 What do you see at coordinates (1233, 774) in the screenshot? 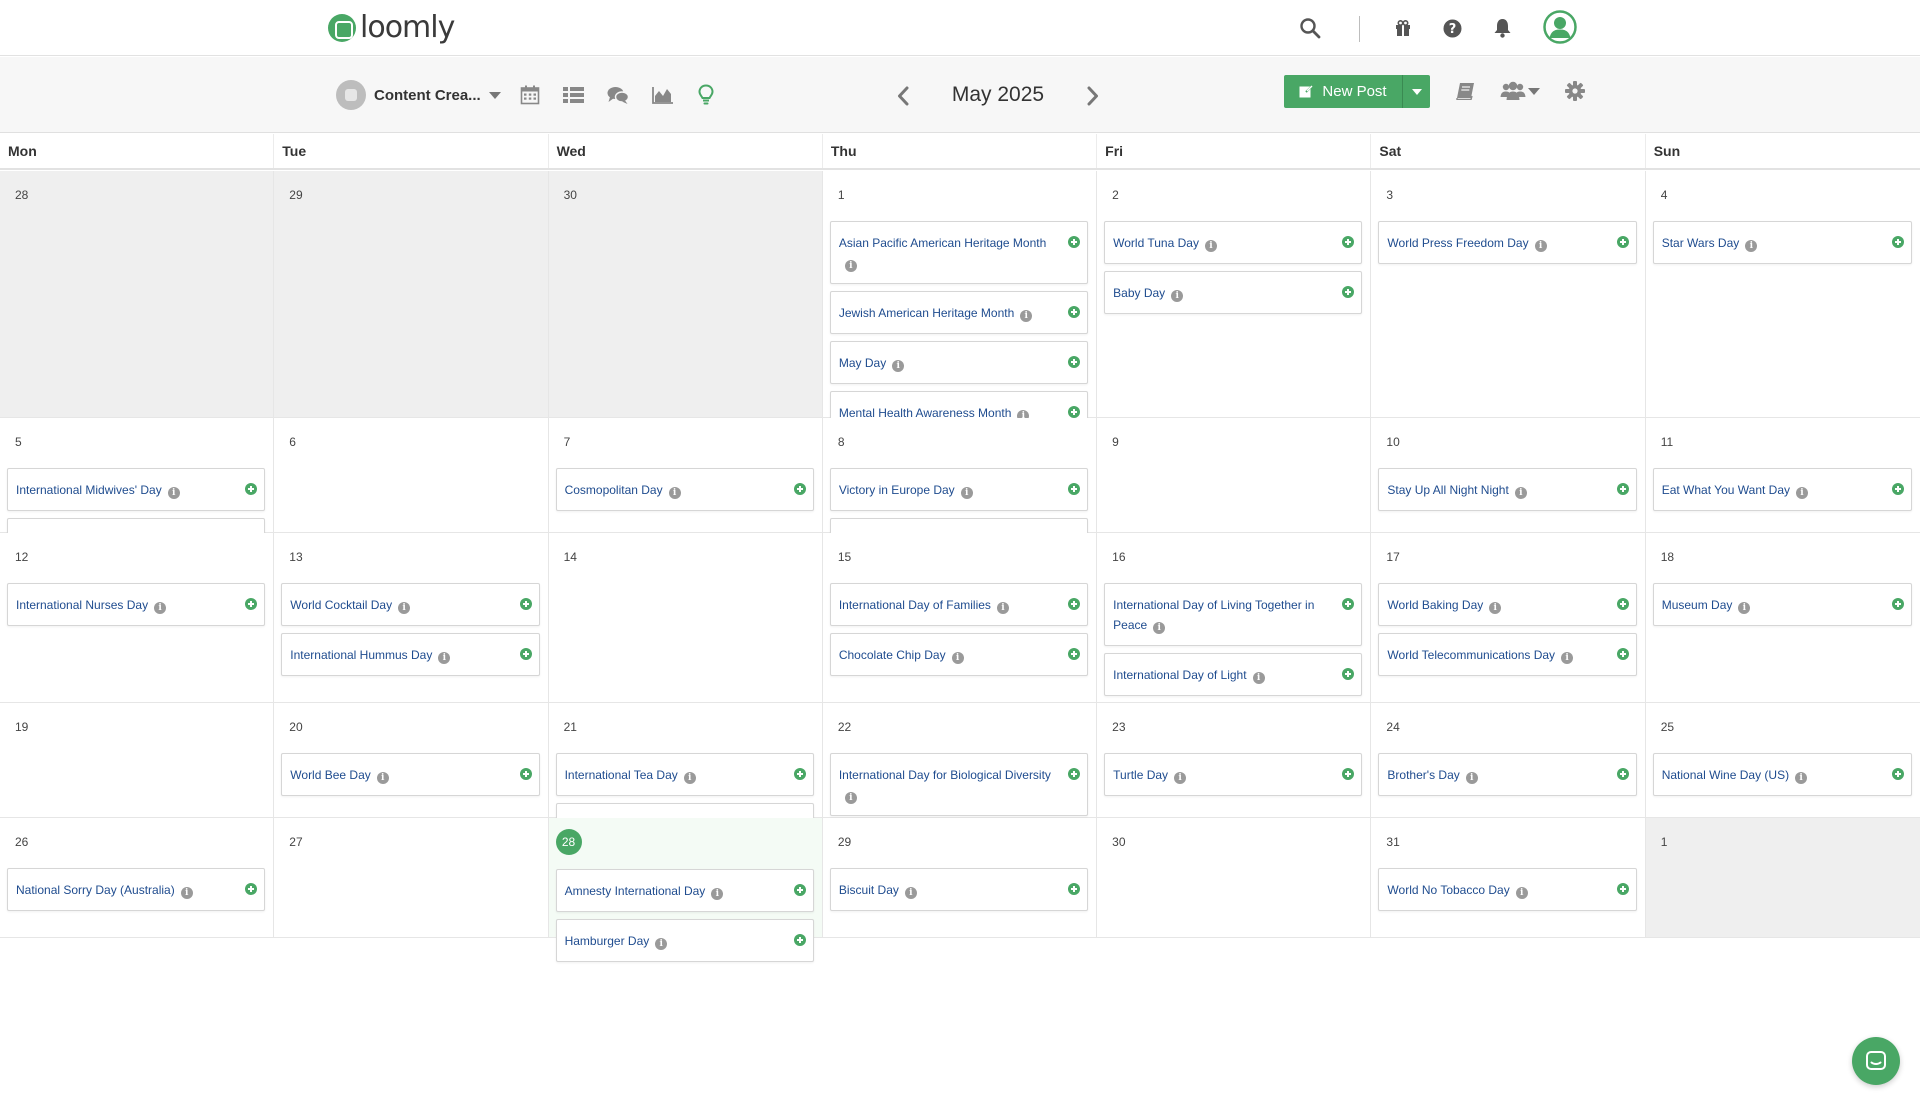
I see `observance-event: Turtle Day i` at bounding box center [1233, 774].